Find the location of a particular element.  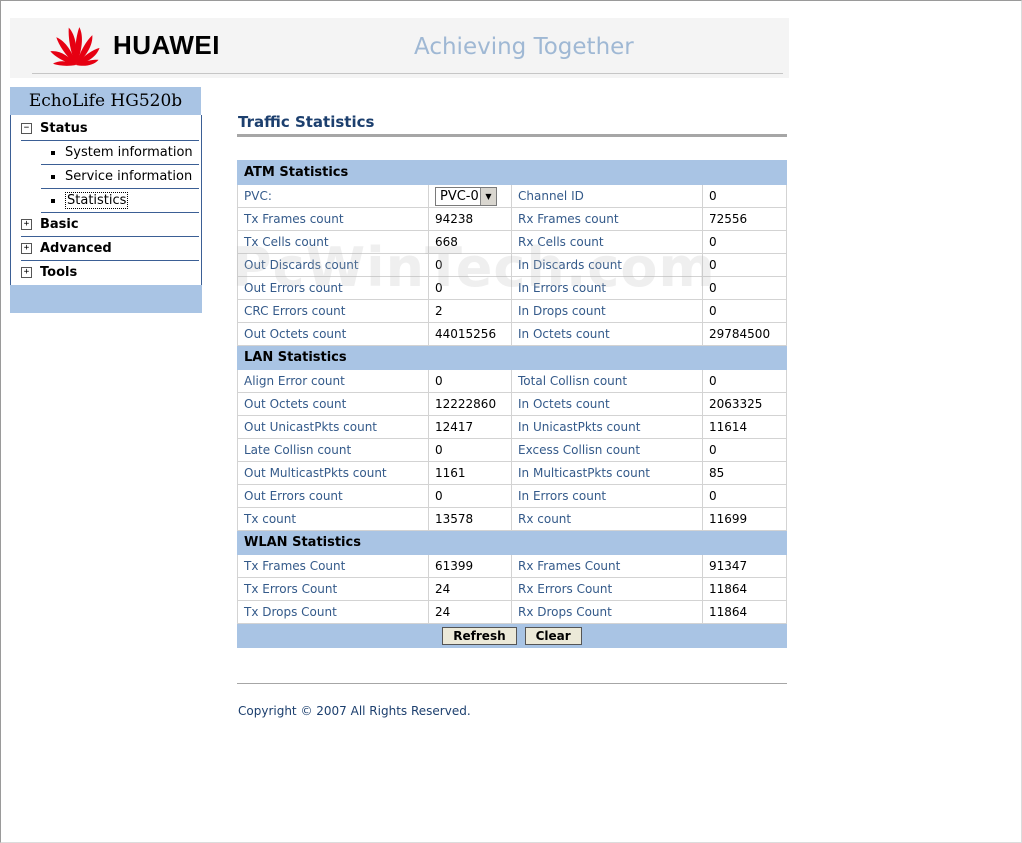

table-row: Out Discards count 0 In Discards count 0 is located at coordinates (512, 265).